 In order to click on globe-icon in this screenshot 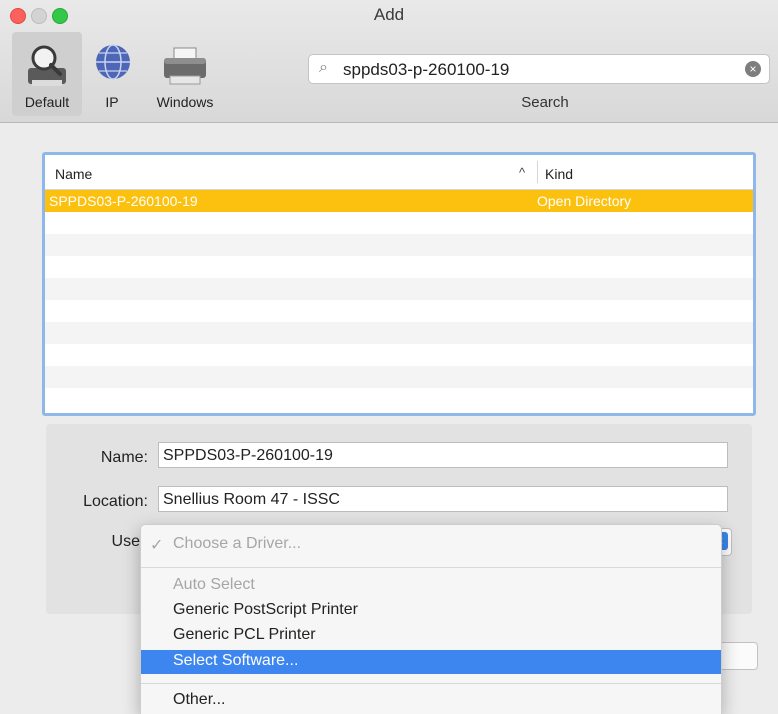, I will do `click(113, 65)`.